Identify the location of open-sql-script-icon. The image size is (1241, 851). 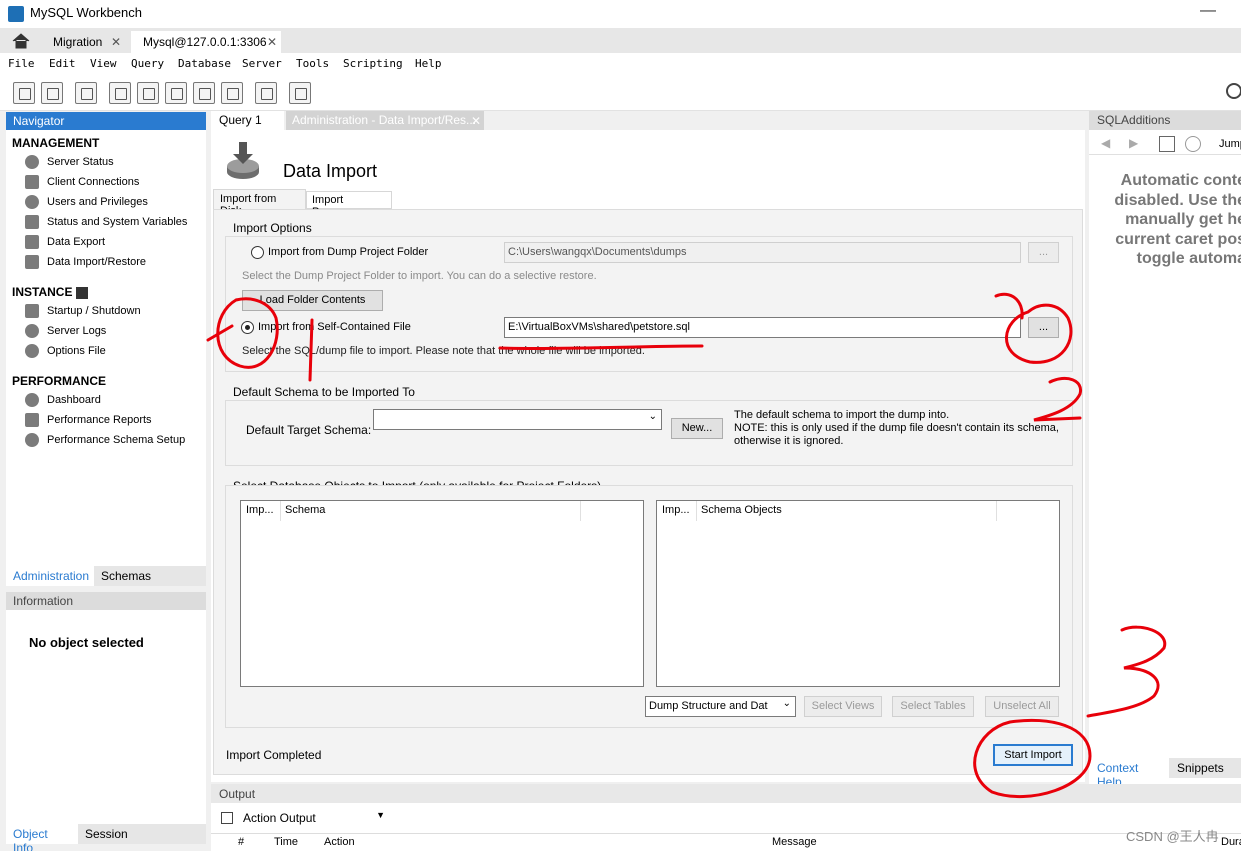
(52, 93).